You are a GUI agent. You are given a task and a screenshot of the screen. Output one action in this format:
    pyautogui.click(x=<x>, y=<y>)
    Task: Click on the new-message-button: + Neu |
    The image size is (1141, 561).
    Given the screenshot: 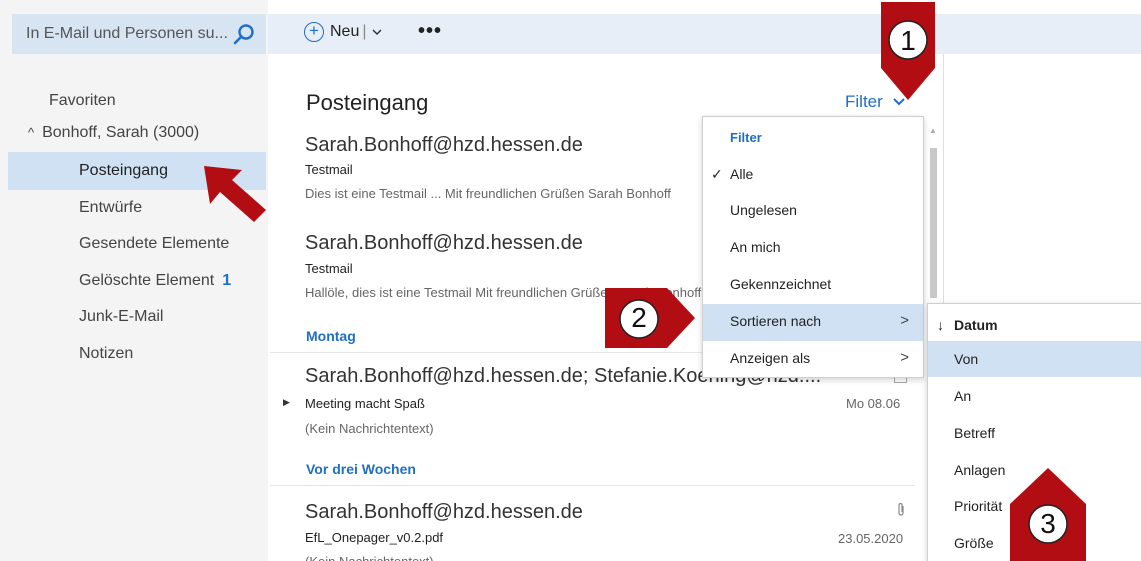 What is the action you would take?
    pyautogui.click(x=343, y=32)
    